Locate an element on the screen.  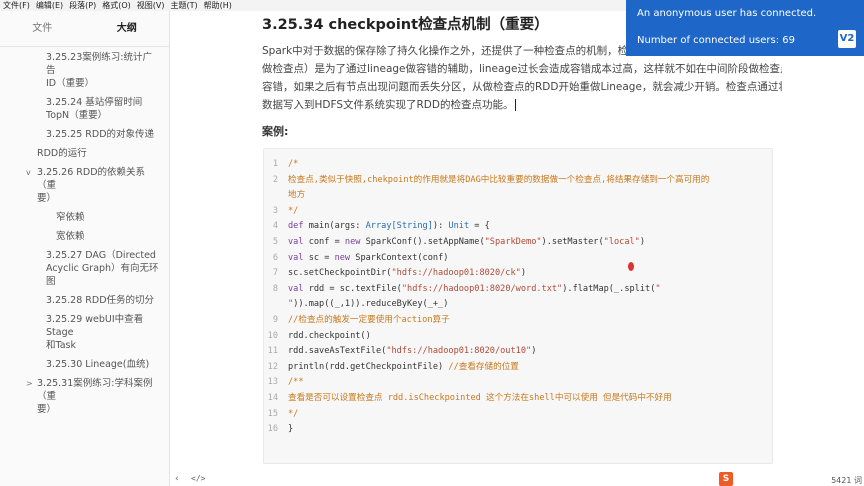
code-text: ")).map((_,1)).reduceByKey(_+_) is located at coordinates (368, 304).